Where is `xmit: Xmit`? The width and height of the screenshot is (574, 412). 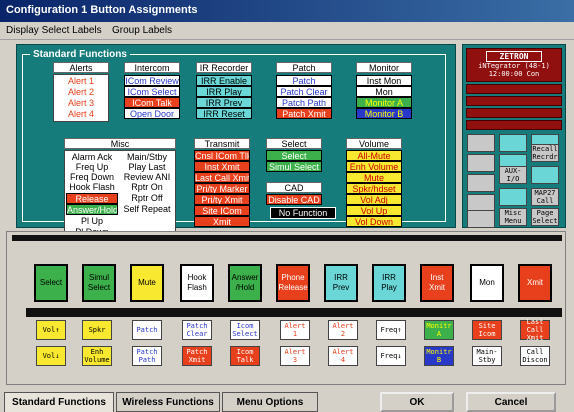
xmit: Xmit is located at coordinates (222, 221).